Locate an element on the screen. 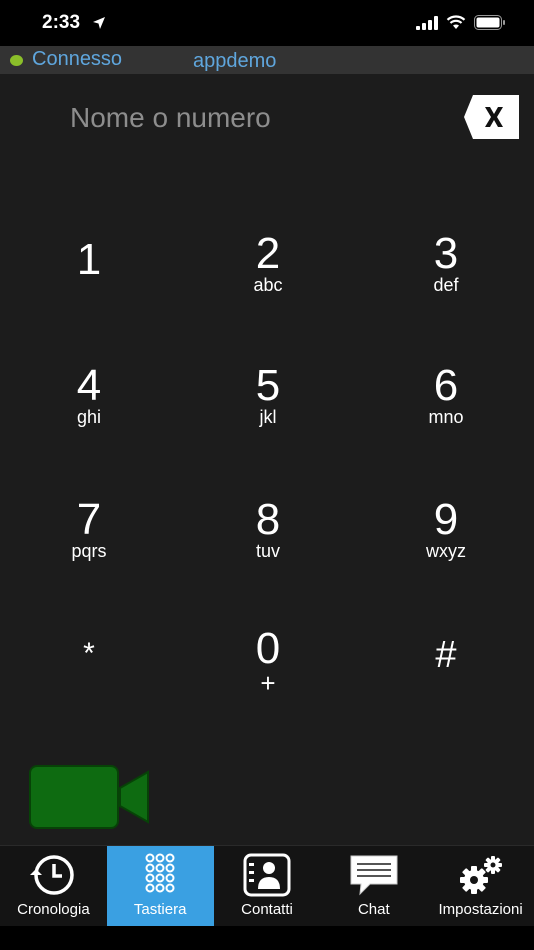 The width and height of the screenshot is (534, 950). key-letters: def is located at coordinates (446, 285).